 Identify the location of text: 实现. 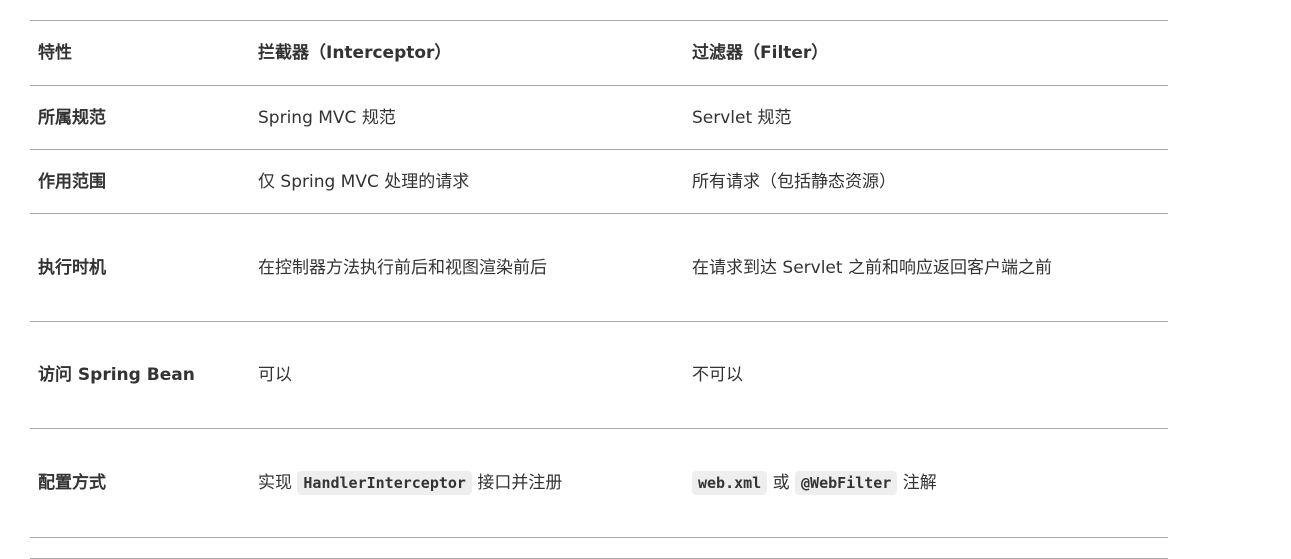
(278, 483).